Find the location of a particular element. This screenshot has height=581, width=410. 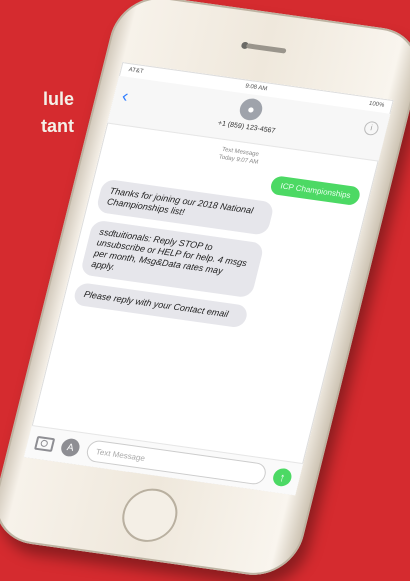

clock: 9:08 AM is located at coordinates (256, 88).